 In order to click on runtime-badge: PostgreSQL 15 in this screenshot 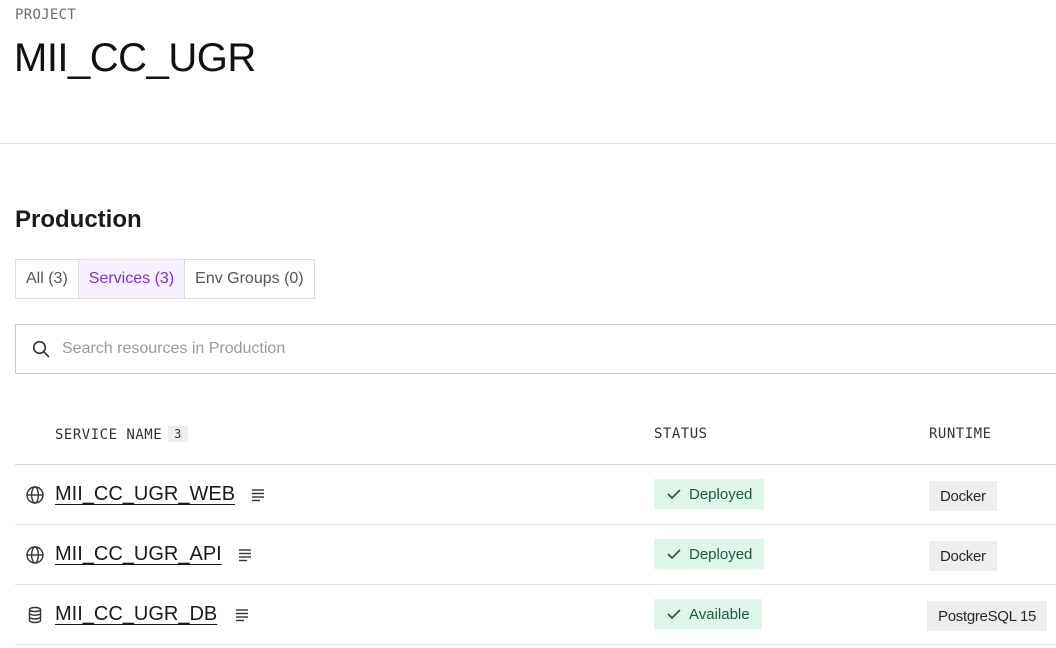, I will do `click(987, 616)`.